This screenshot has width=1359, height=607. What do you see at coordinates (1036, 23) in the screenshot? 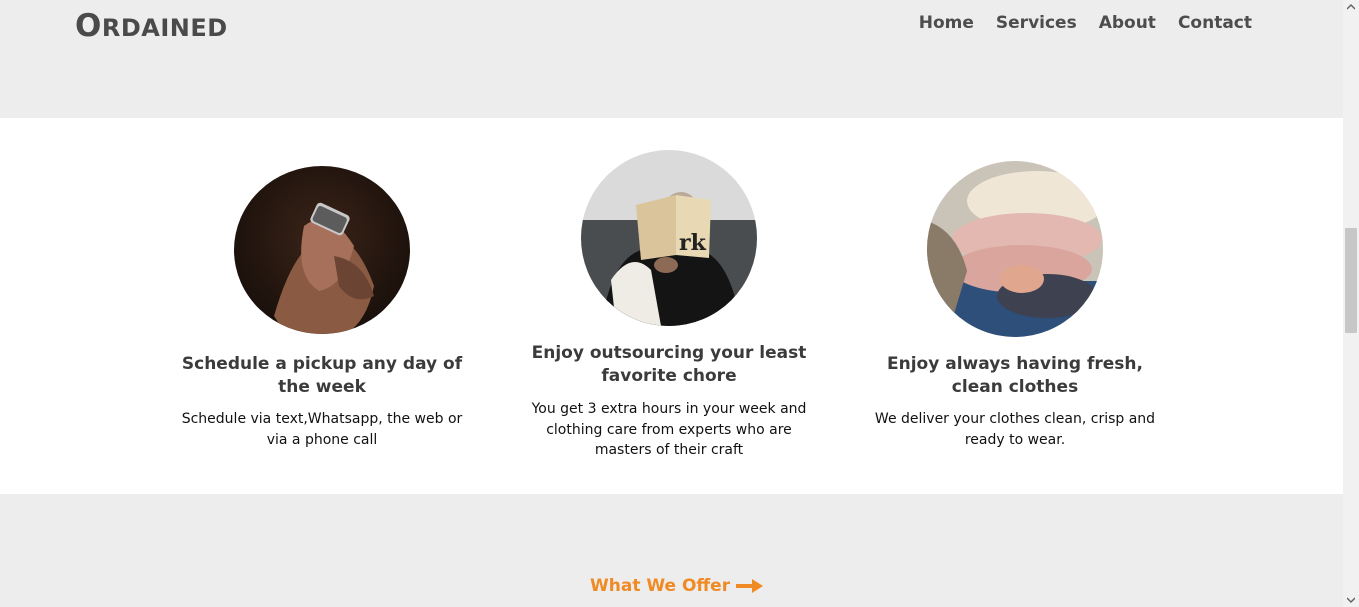
I see `nav-services-link: Services` at bounding box center [1036, 23].